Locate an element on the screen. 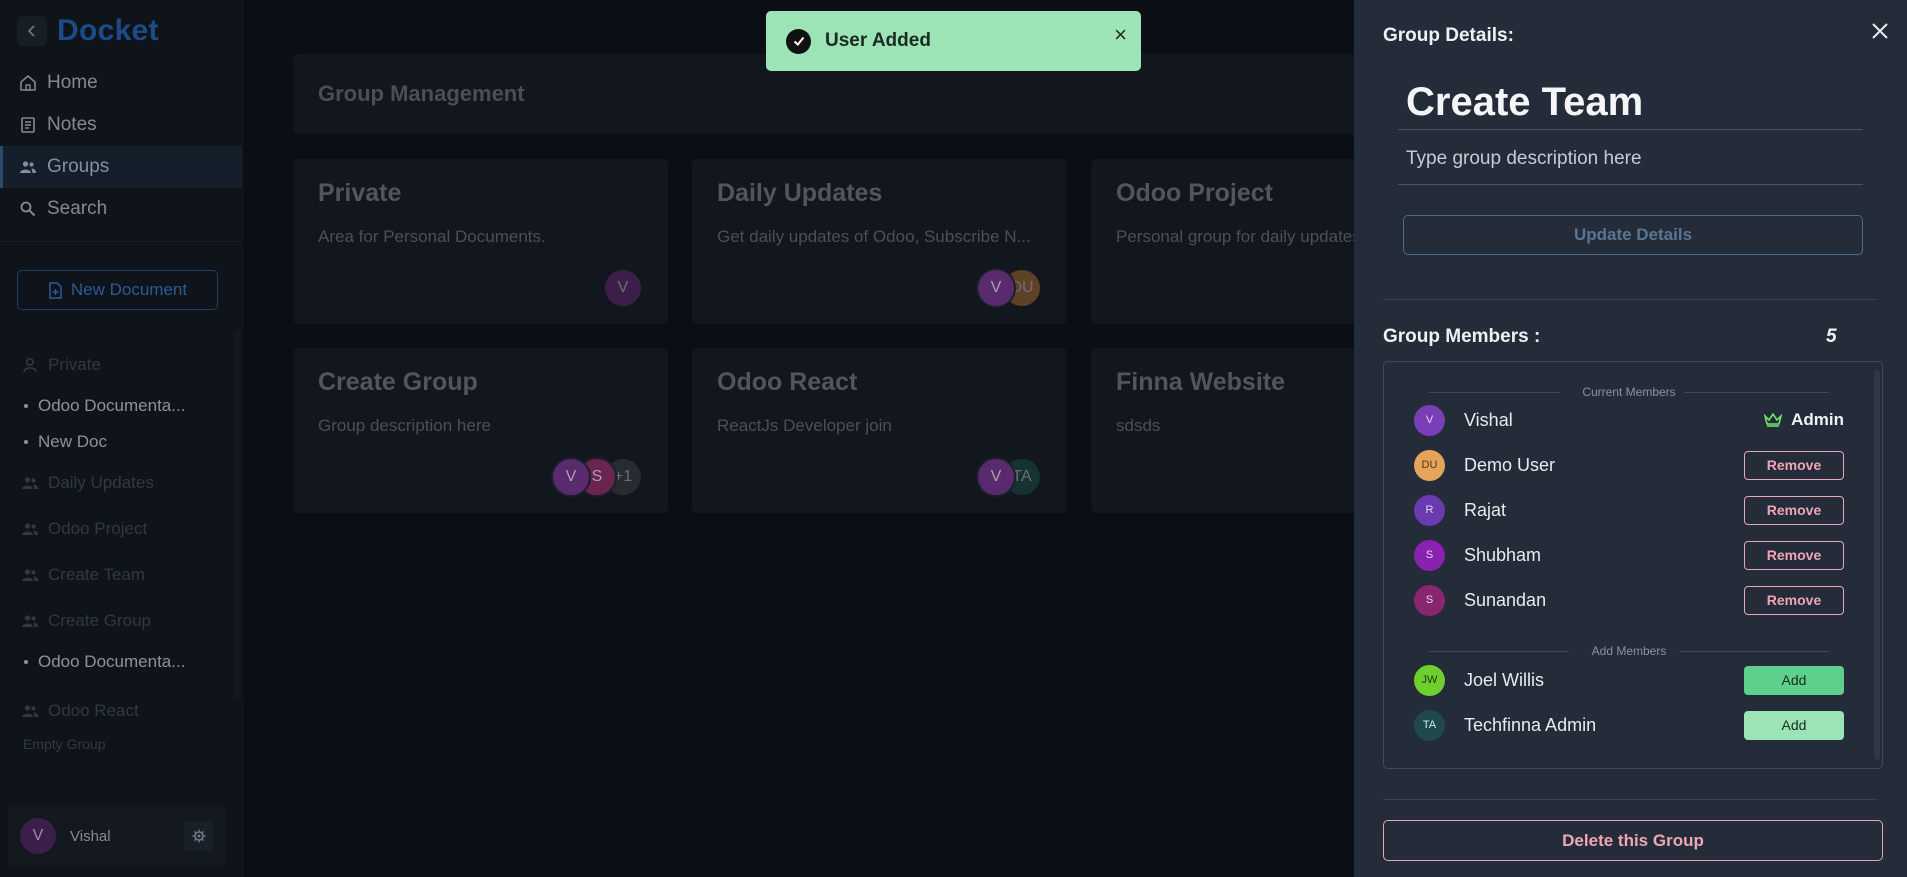 The width and height of the screenshot is (1907, 877). member-row: TA Techfinna Admin Add is located at coordinates (1629, 725).